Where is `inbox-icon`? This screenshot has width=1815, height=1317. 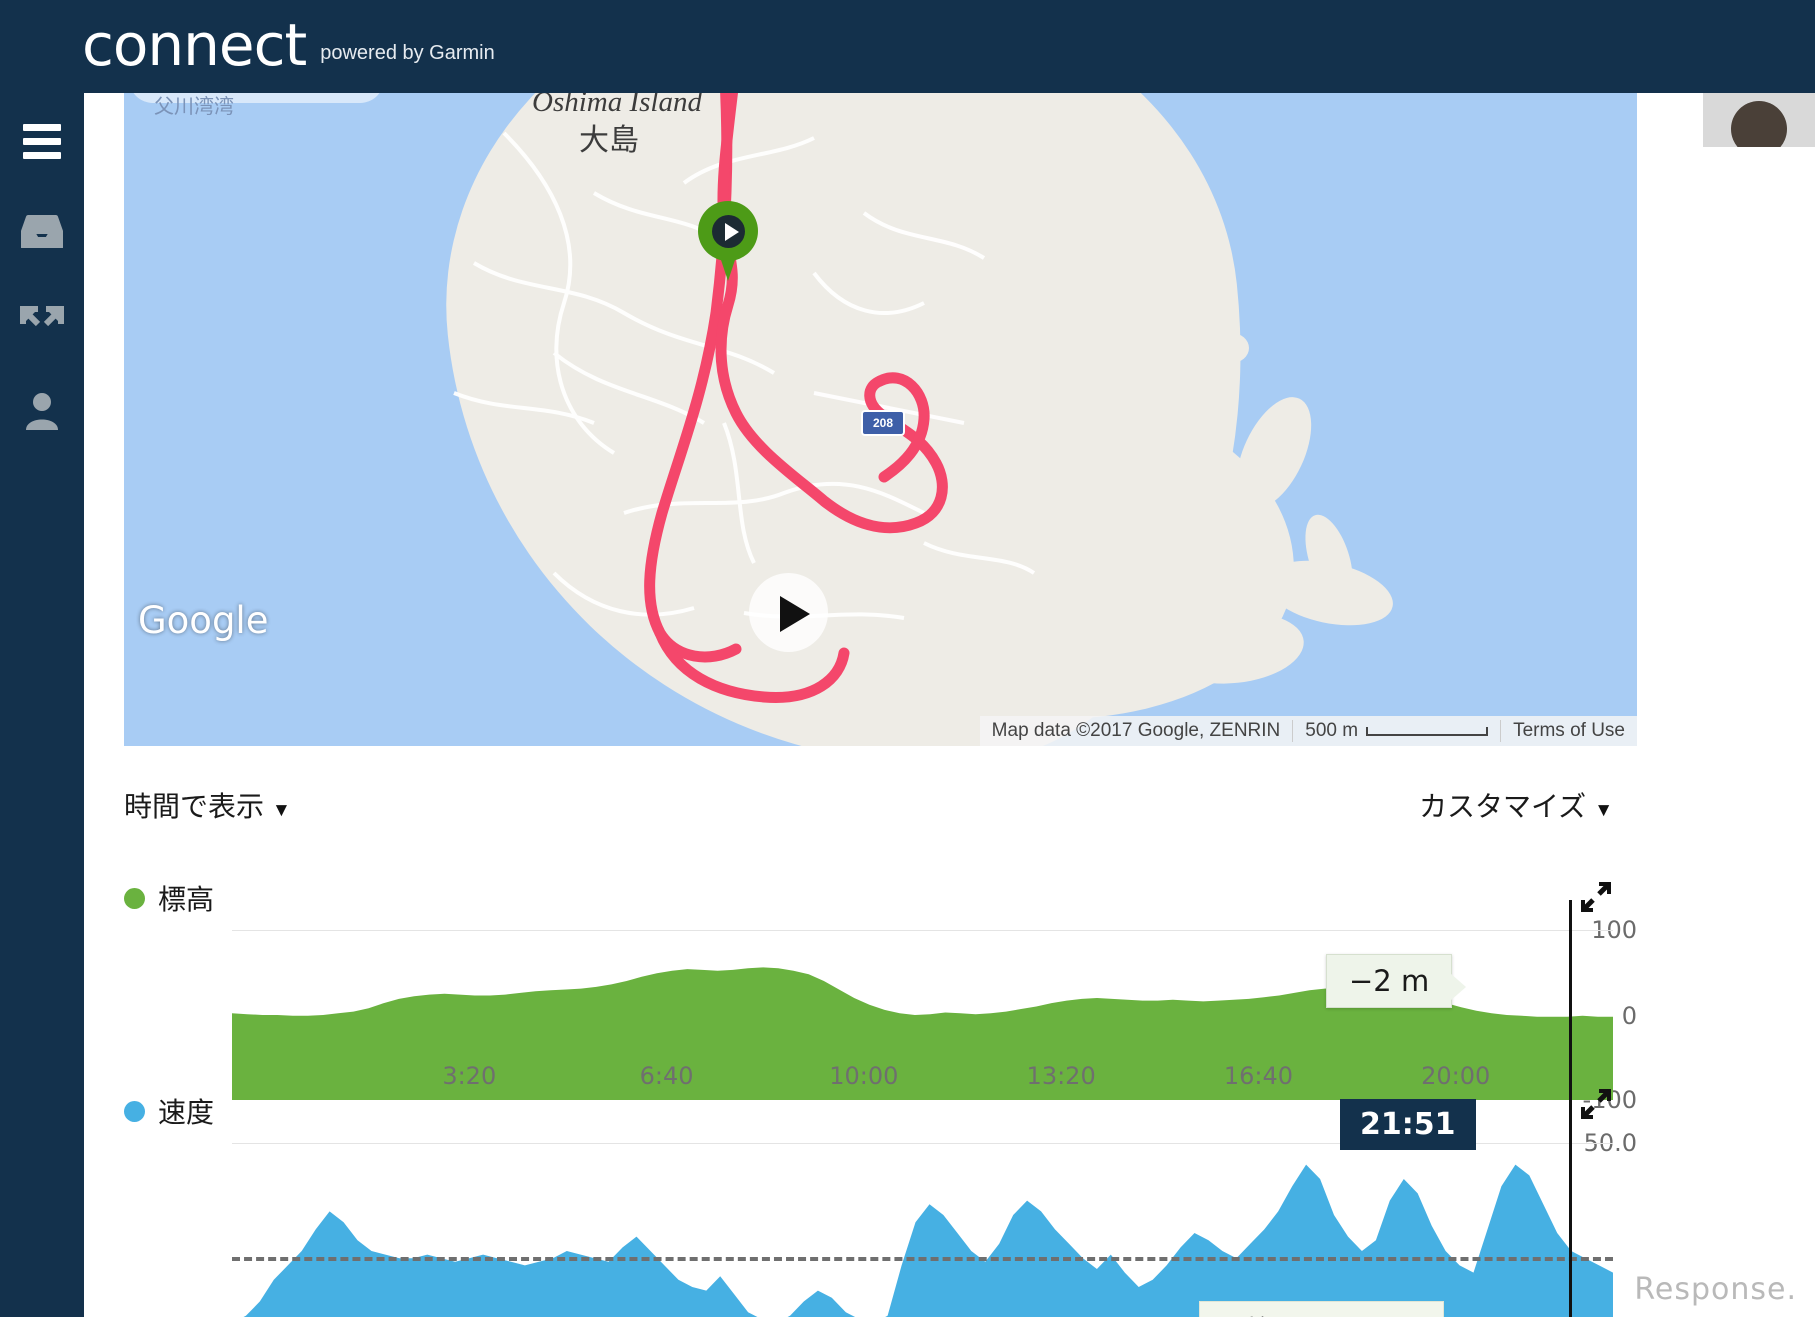 inbox-icon is located at coordinates (42, 231).